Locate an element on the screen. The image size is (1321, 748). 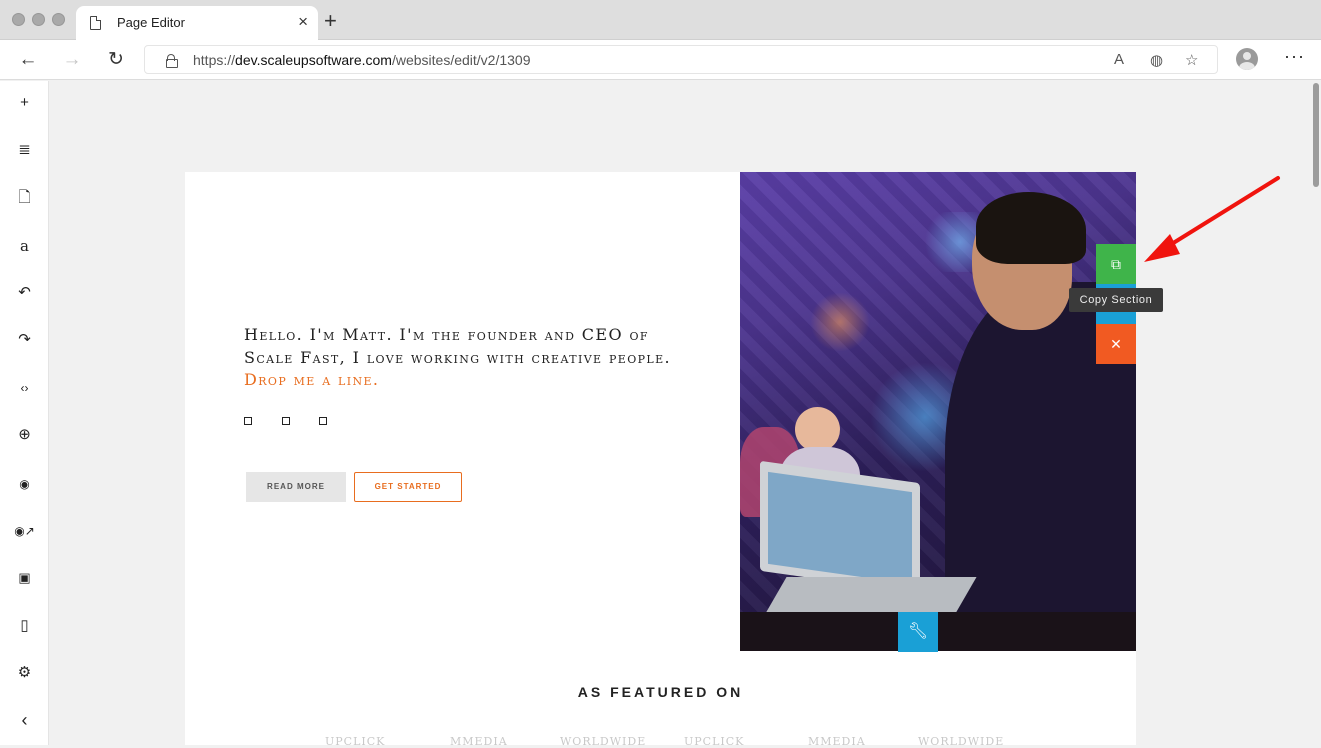
read-more-button: READ MORE is located at coordinates (296, 487).